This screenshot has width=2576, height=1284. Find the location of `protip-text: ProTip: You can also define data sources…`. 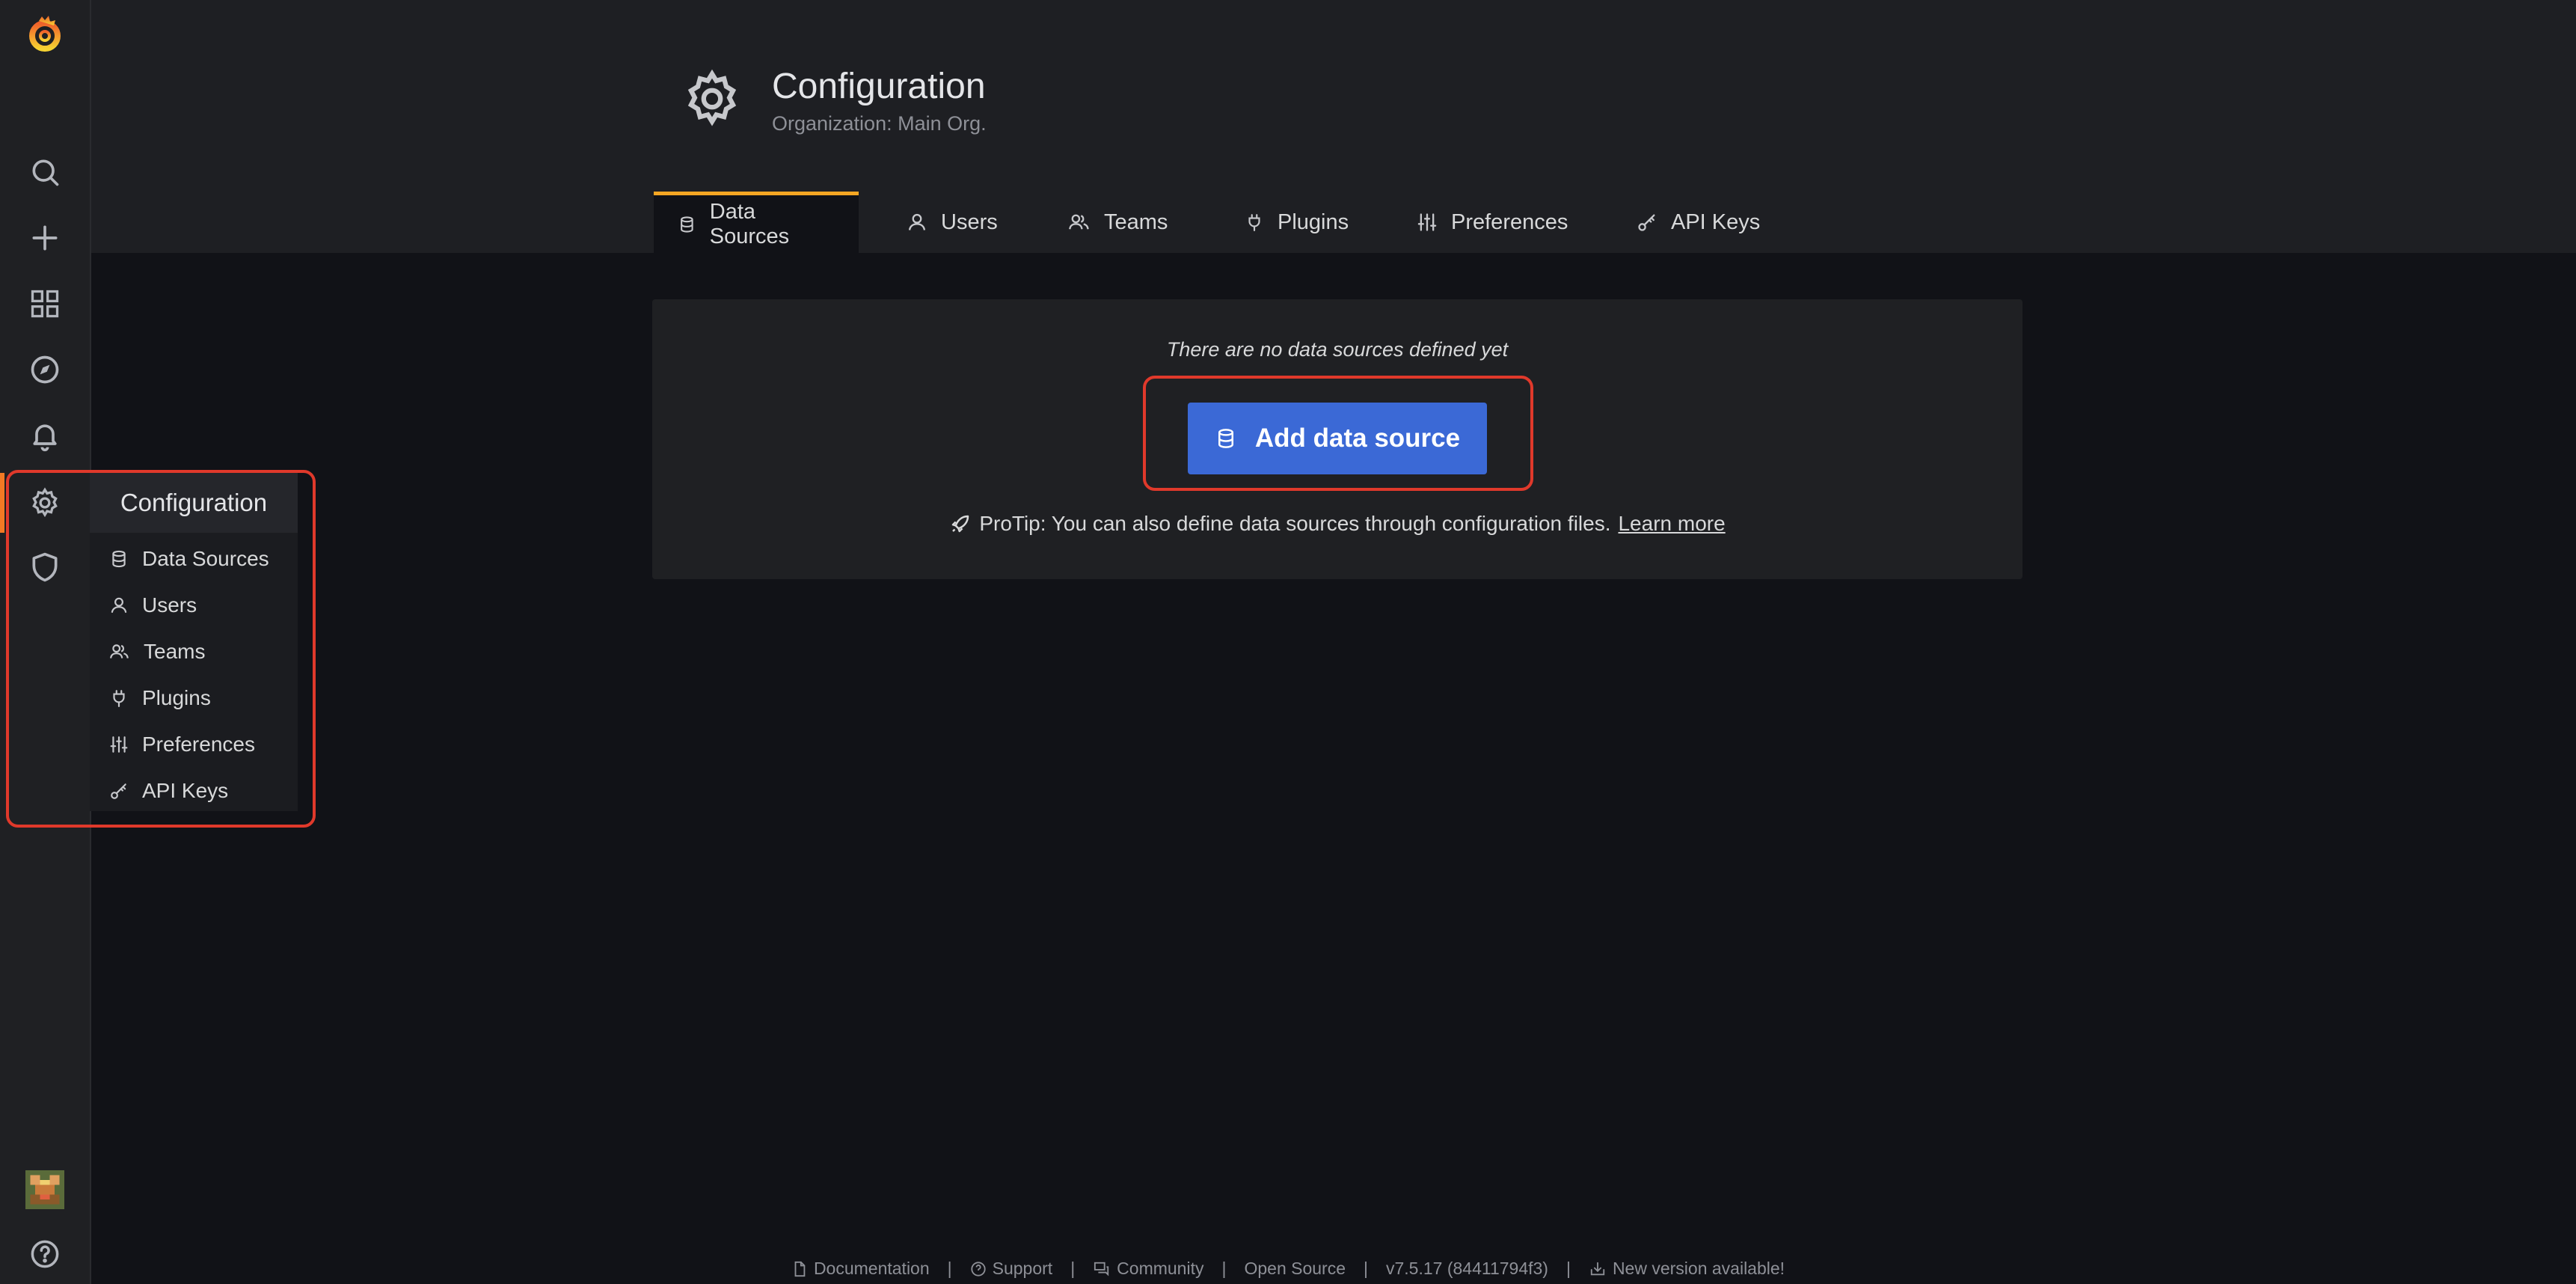

protip-text: ProTip: You can also define data sources… is located at coordinates (1295, 523).